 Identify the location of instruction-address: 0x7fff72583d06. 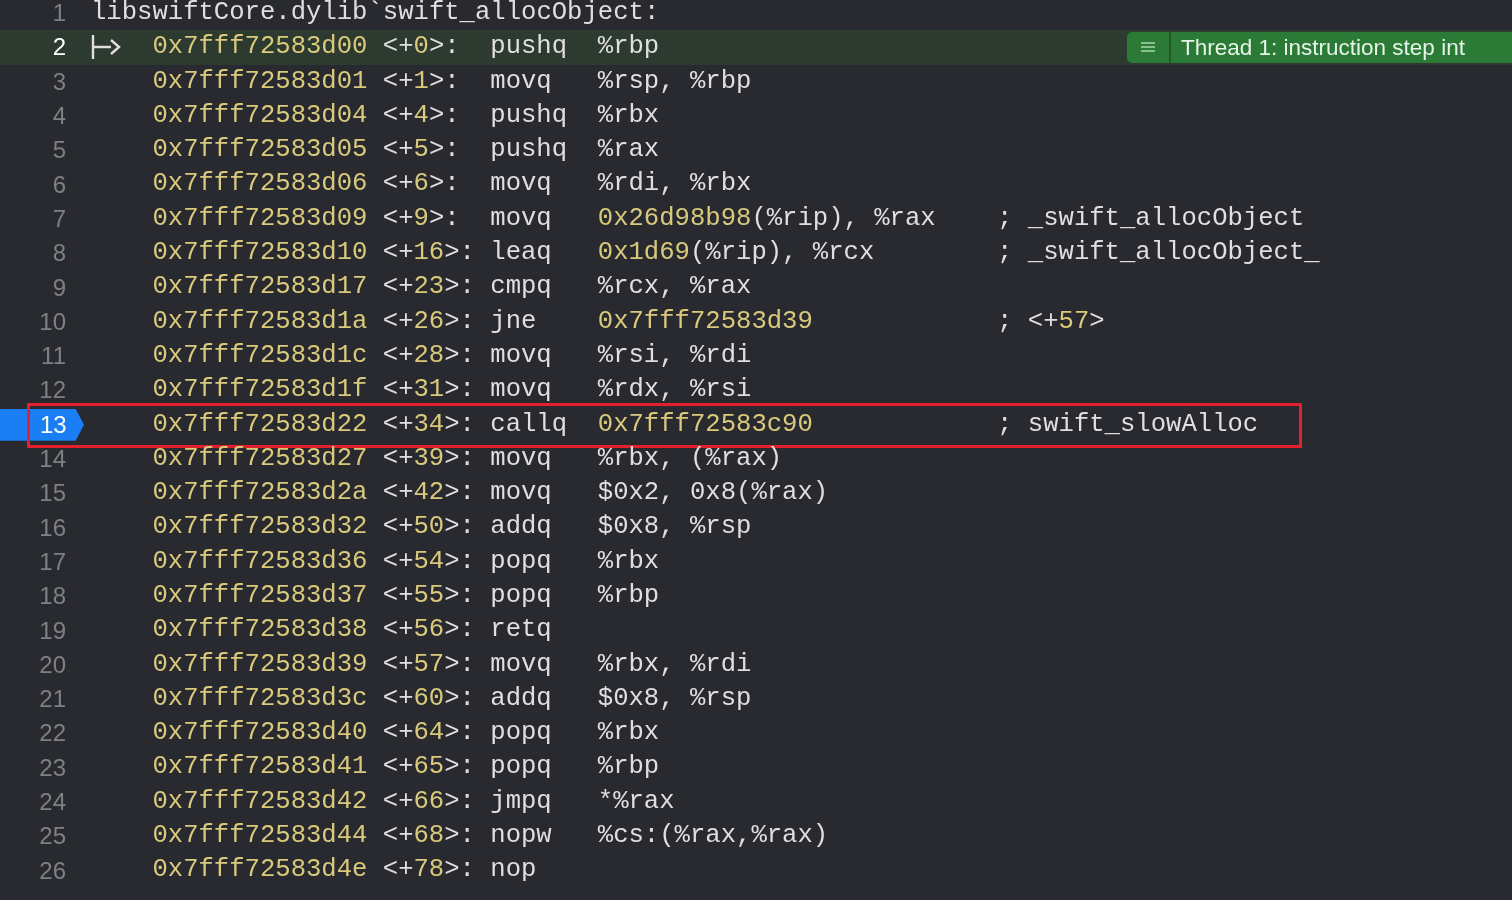
(260, 184).